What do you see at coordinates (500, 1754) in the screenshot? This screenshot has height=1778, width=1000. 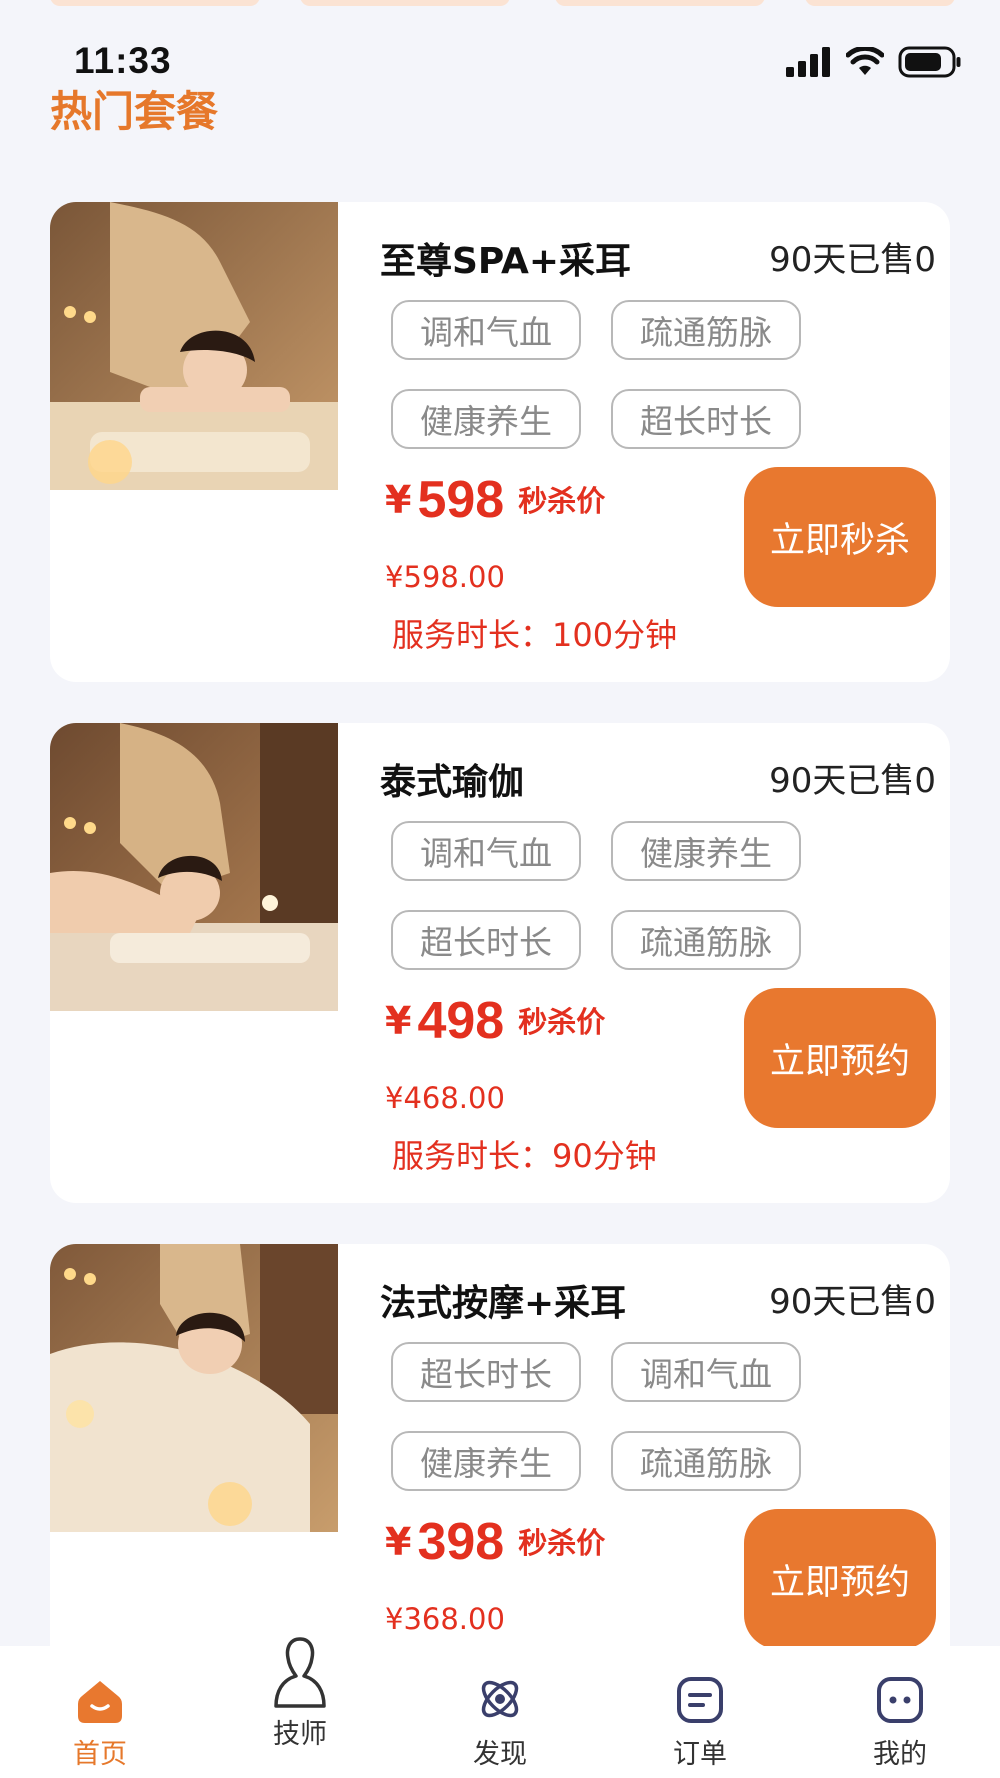 I see `tab-label: 发现` at bounding box center [500, 1754].